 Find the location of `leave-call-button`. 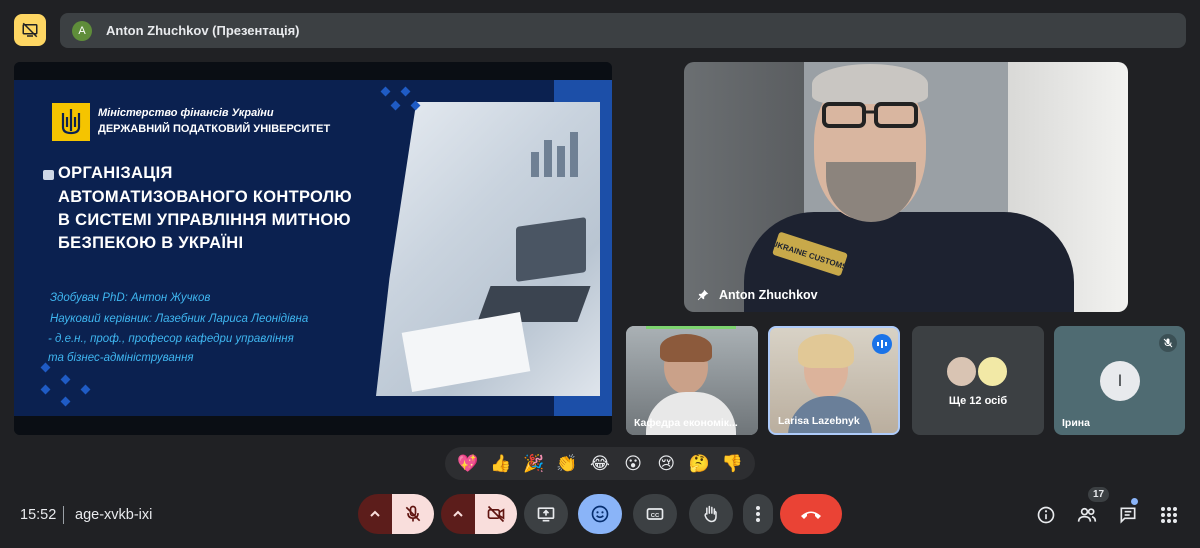

leave-call-button is located at coordinates (811, 514).